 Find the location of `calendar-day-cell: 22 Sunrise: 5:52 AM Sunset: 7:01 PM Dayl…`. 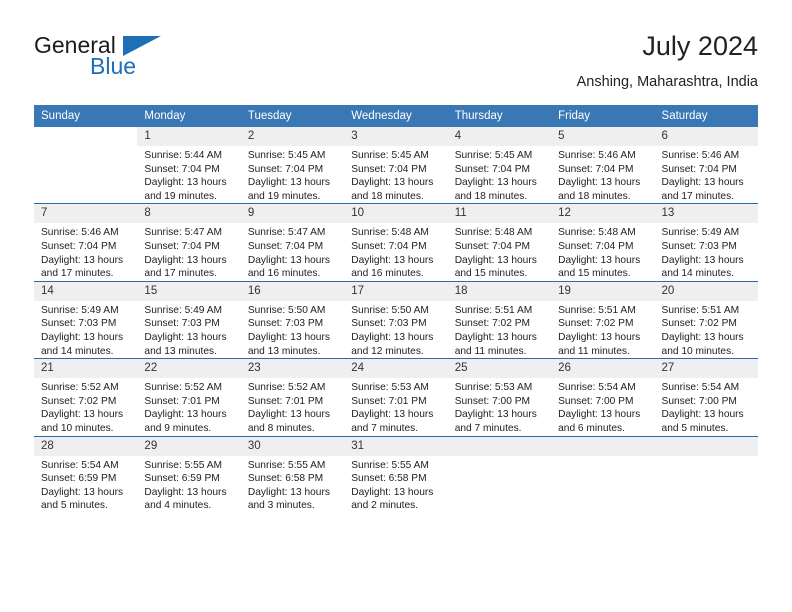

calendar-day-cell: 22 Sunrise: 5:52 AM Sunset: 7:01 PM Dayl… is located at coordinates (189, 397).